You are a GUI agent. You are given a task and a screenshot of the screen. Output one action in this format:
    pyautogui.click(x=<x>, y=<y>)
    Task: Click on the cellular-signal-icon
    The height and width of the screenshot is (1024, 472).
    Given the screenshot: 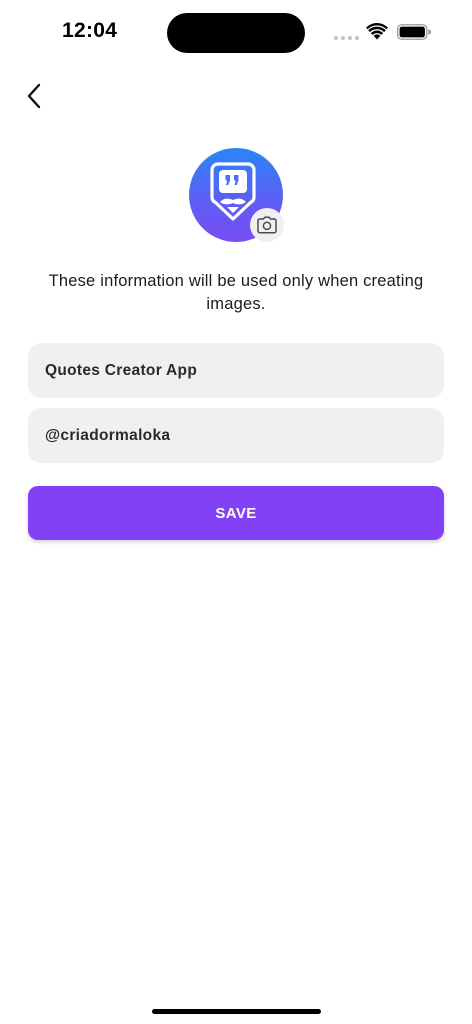 What is the action you would take?
    pyautogui.click(x=346, y=38)
    